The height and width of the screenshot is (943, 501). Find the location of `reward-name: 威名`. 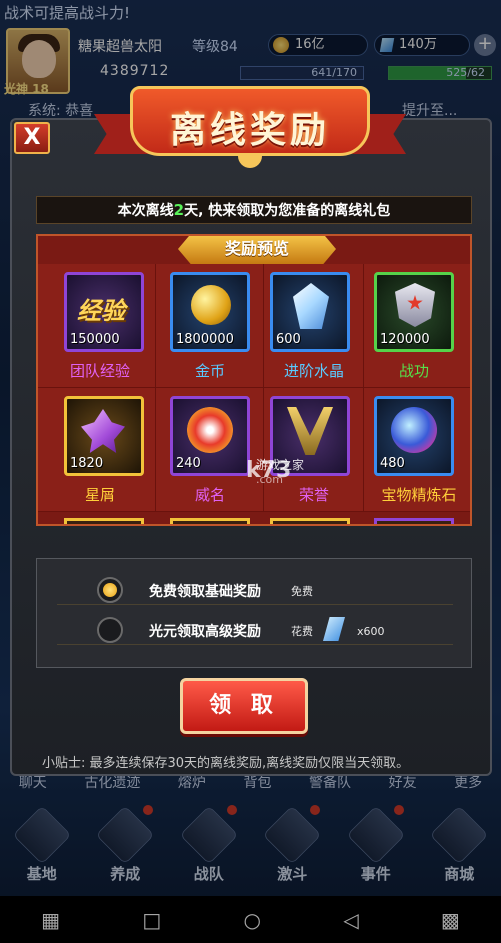

reward-name: 威名 is located at coordinates (209, 495).